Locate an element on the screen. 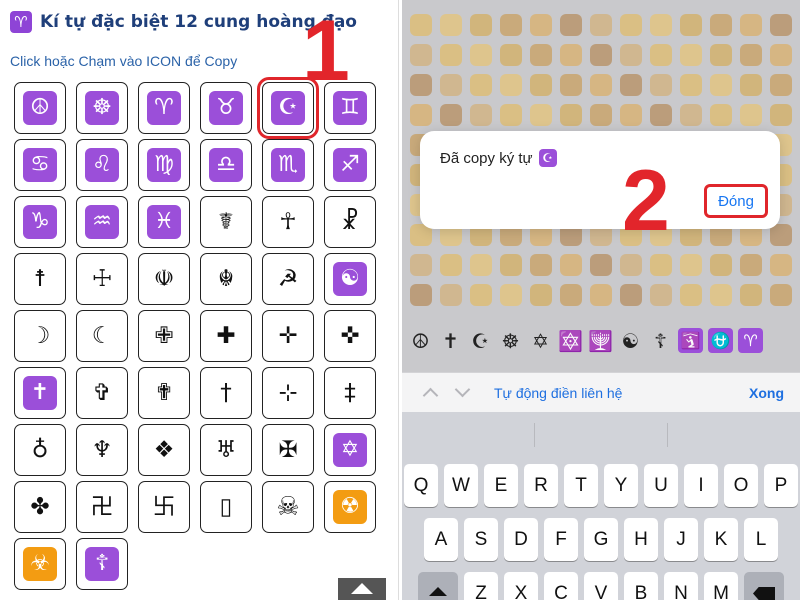 The height and width of the screenshot is (600, 800). icon-cell: ‡ is located at coordinates (350, 393).